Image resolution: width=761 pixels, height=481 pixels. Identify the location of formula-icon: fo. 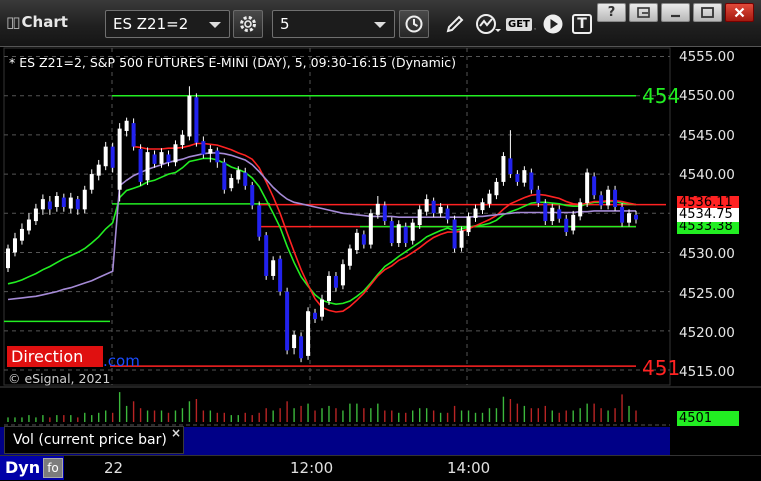
(53, 468).